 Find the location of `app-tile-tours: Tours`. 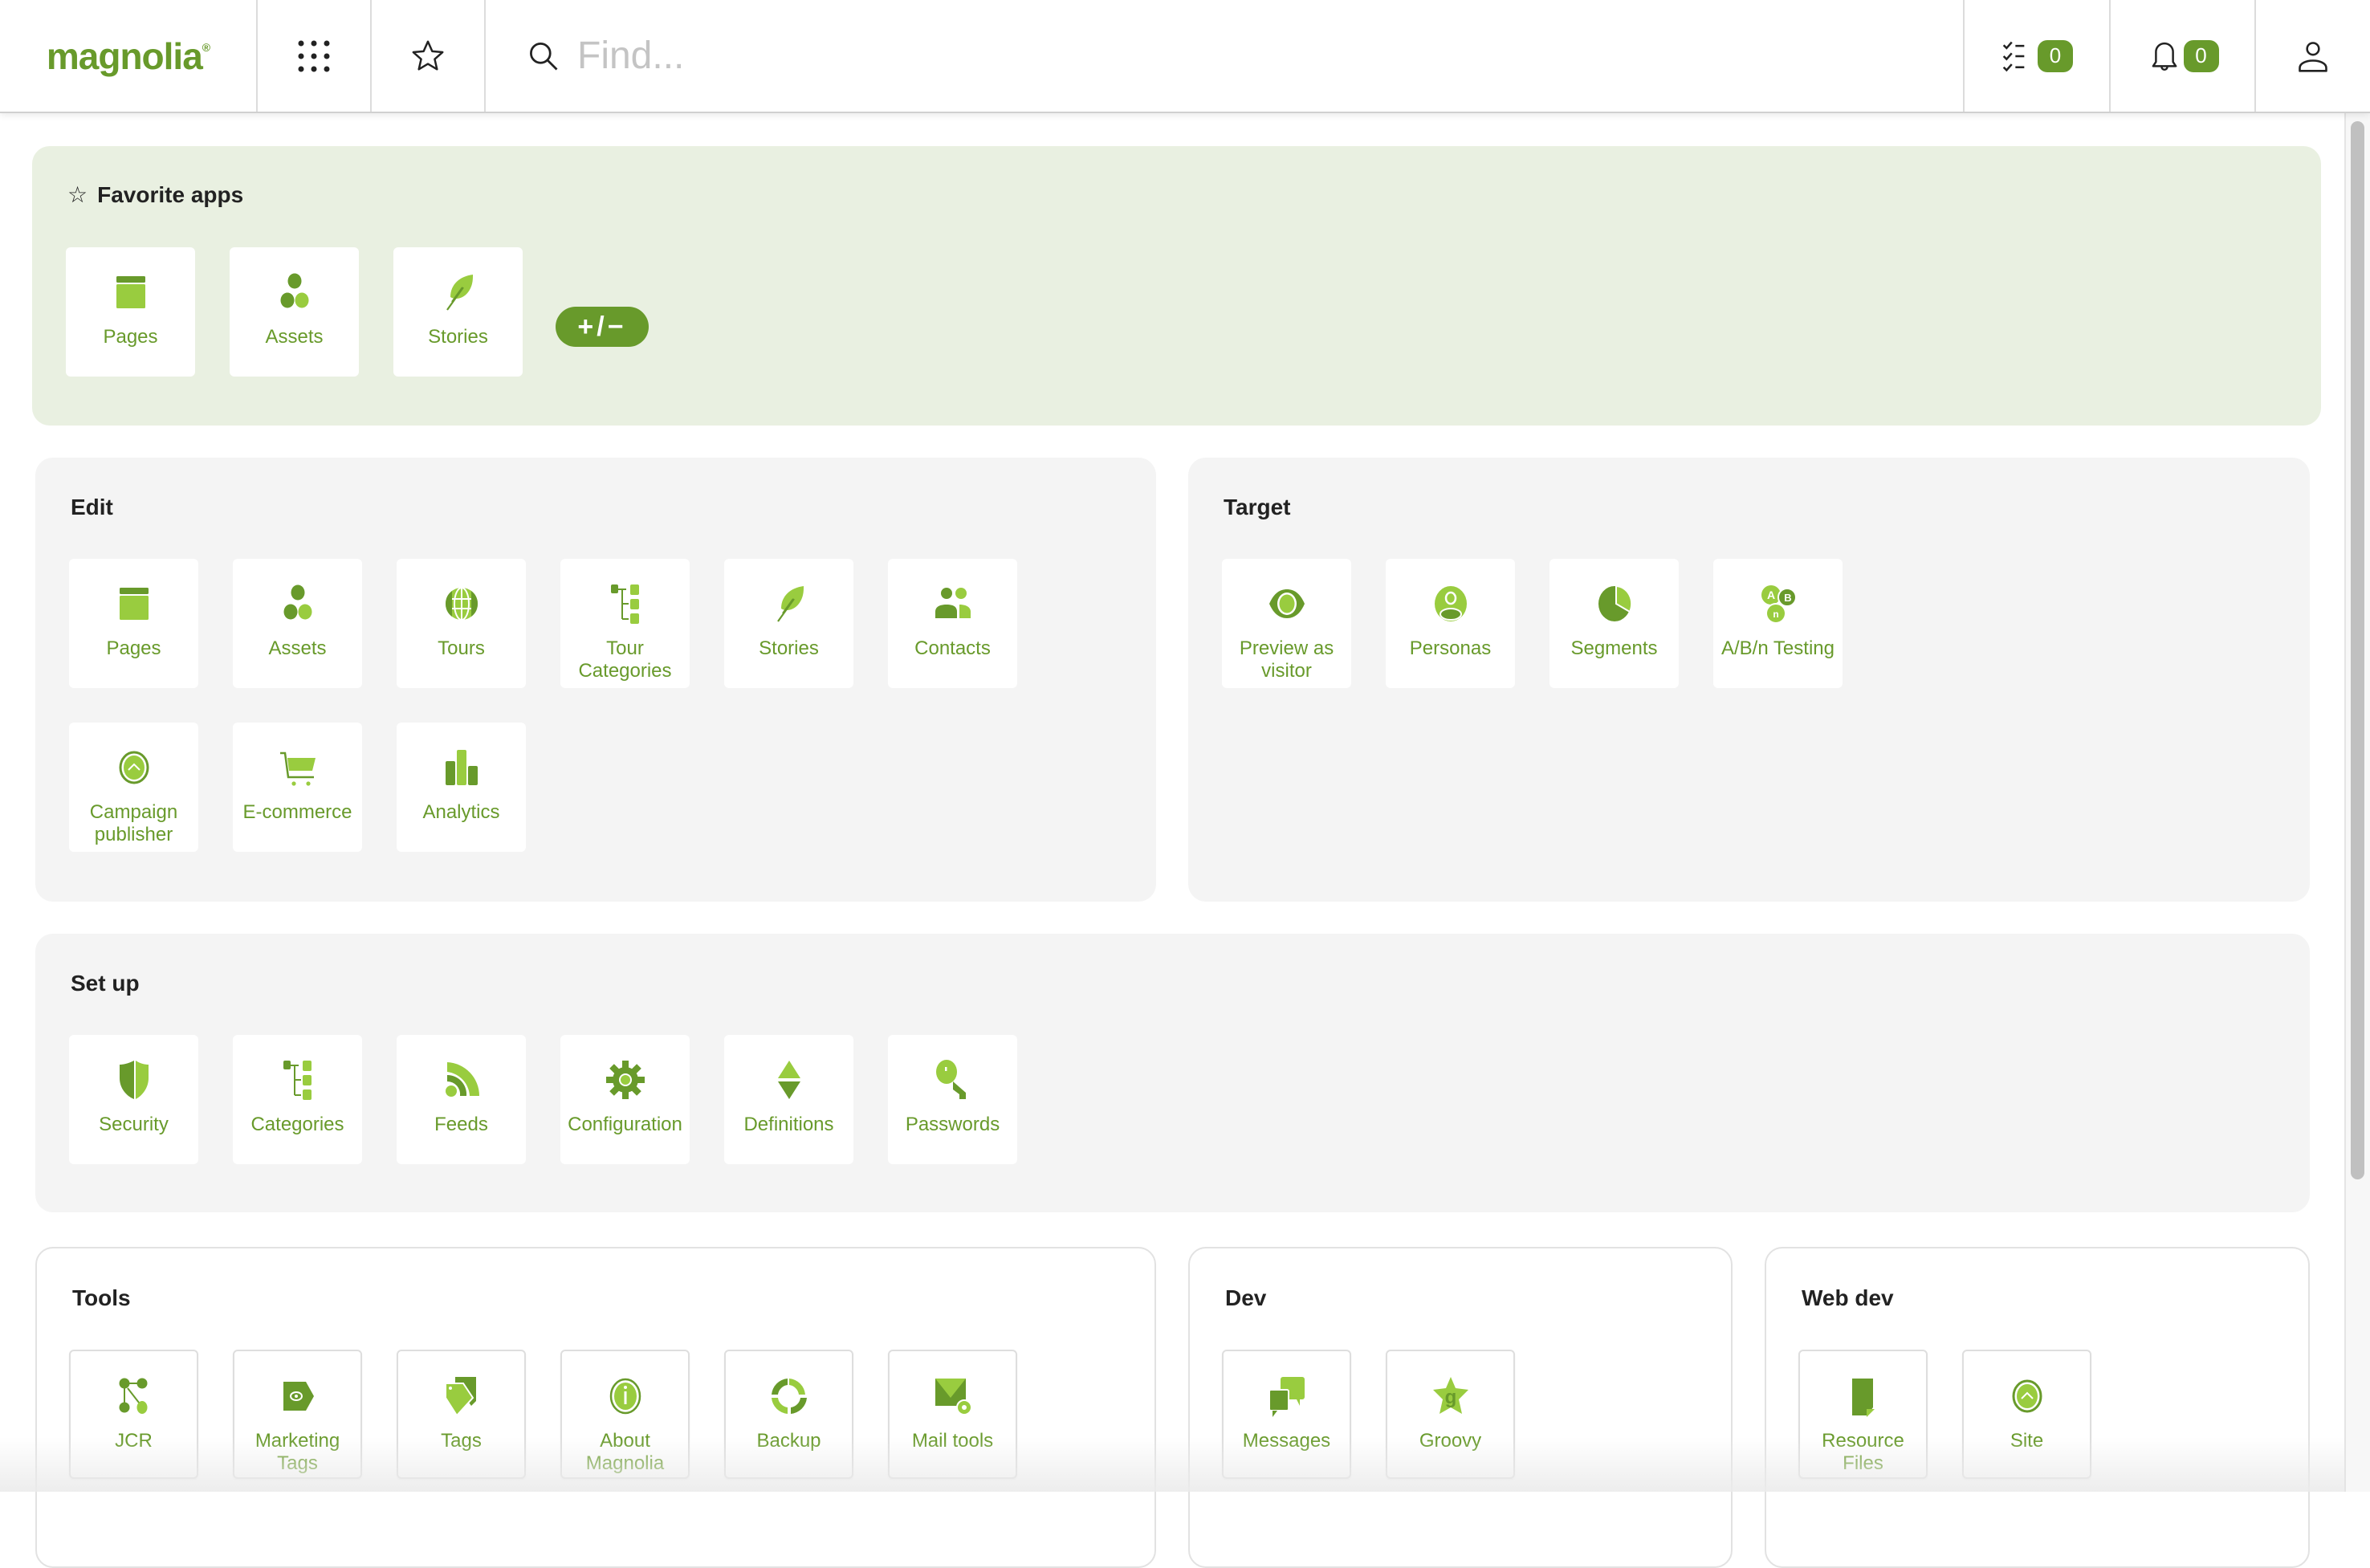

app-tile-tours: Tours is located at coordinates (461, 623).